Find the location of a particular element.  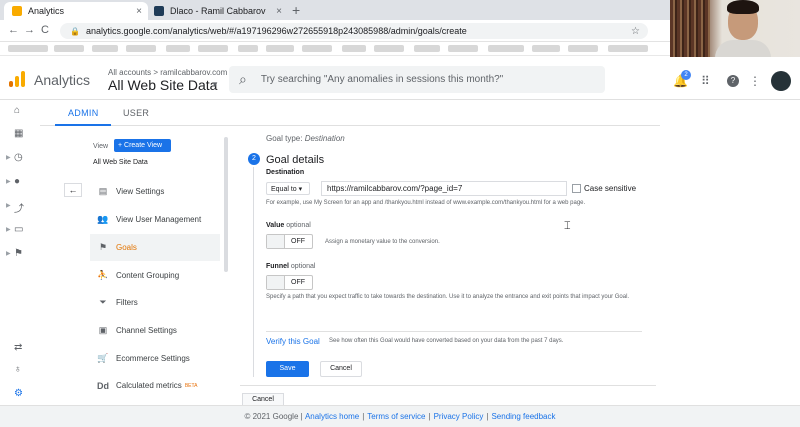

analytics-home-link: Analytics home is located at coordinates (332, 416).